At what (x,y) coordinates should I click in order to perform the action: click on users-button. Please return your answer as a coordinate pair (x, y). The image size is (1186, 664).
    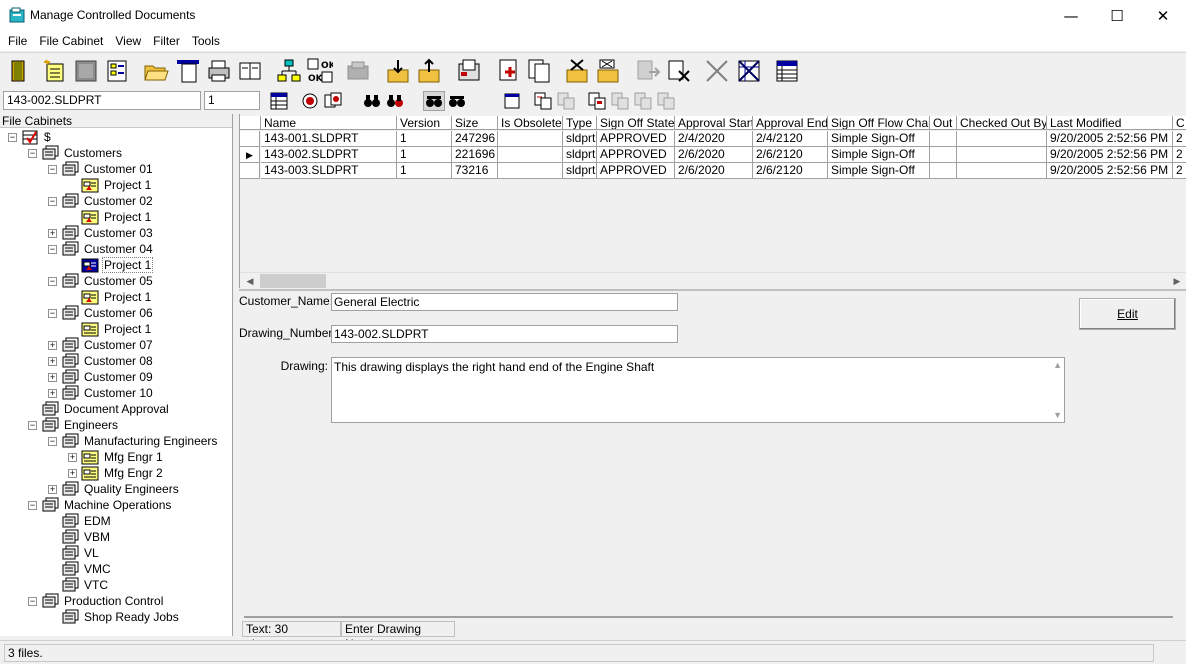
    Looking at the image, I should click on (333, 101).